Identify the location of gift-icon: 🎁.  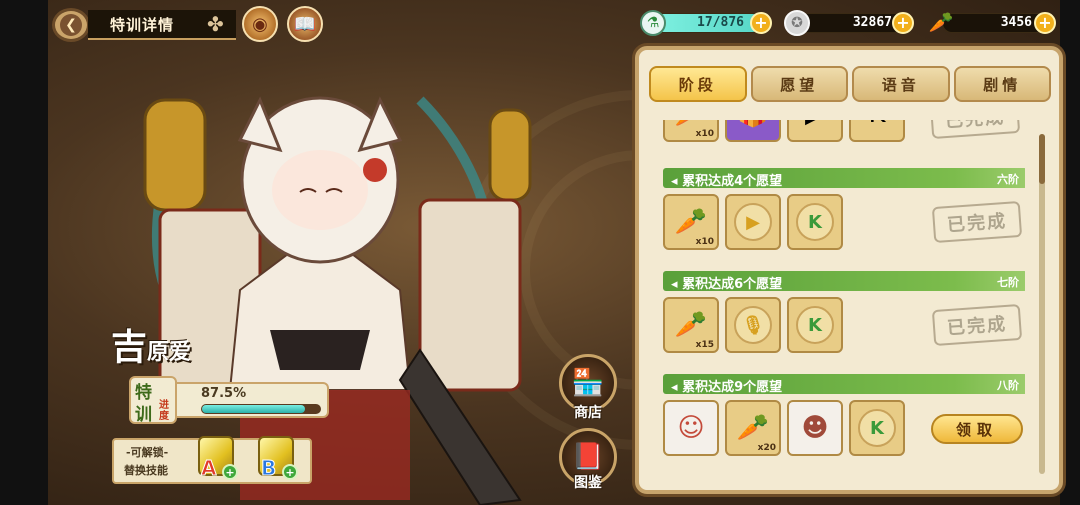
(753, 124).